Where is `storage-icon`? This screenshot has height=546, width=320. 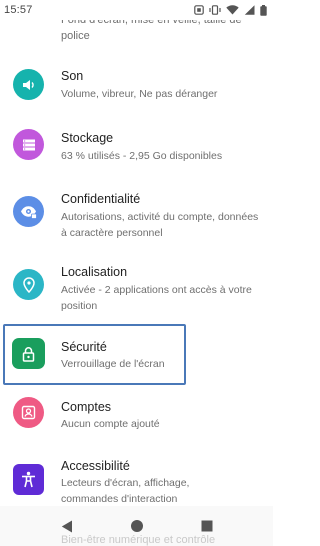 storage-icon is located at coordinates (28, 144).